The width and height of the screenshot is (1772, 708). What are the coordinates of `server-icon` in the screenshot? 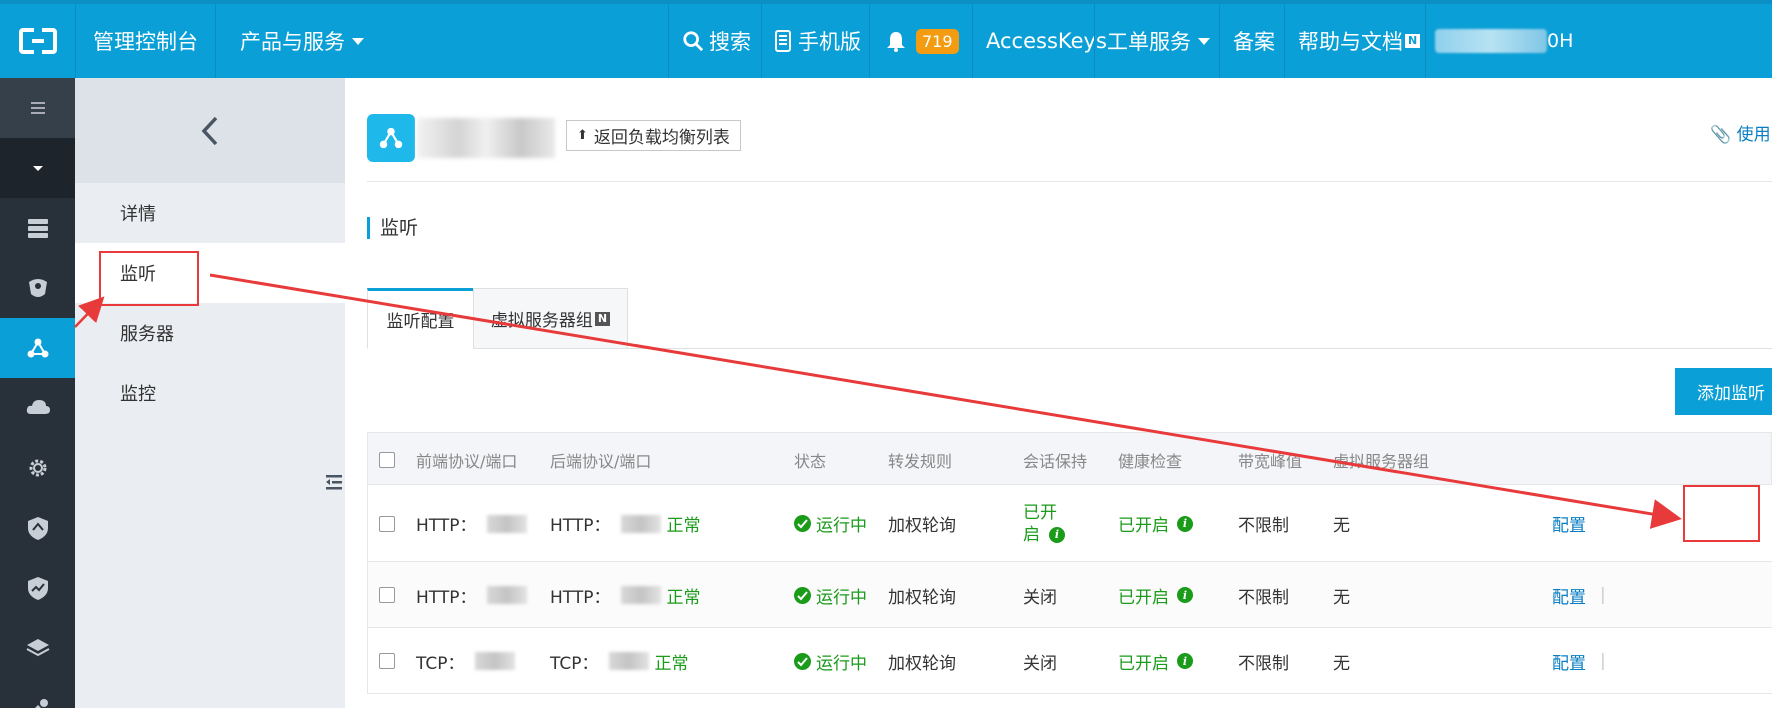 It's located at (37, 228).